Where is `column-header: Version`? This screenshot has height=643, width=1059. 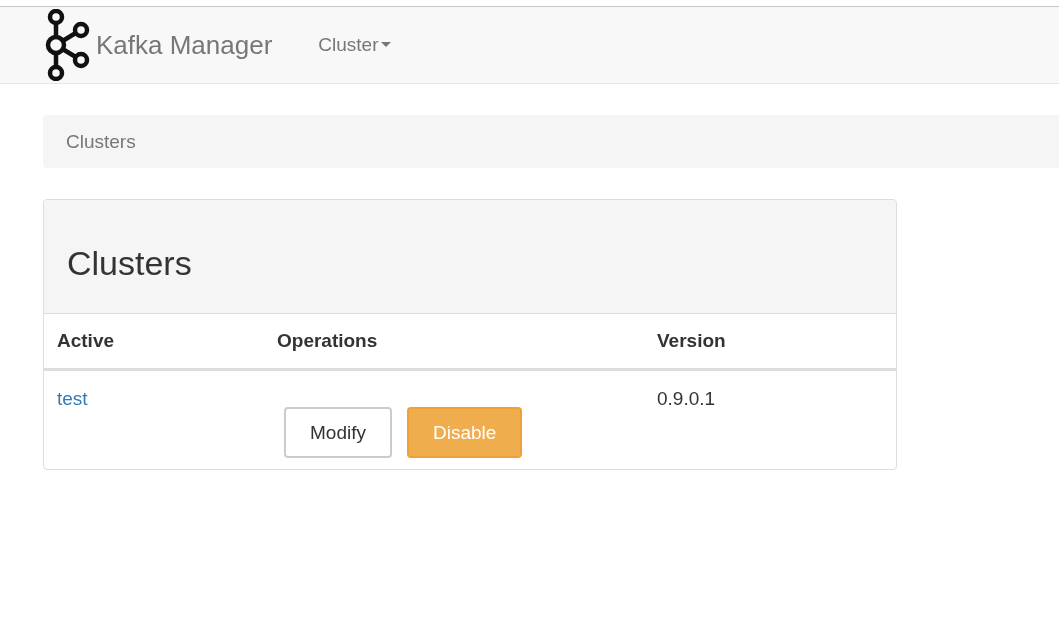 column-header: Version is located at coordinates (770, 342).